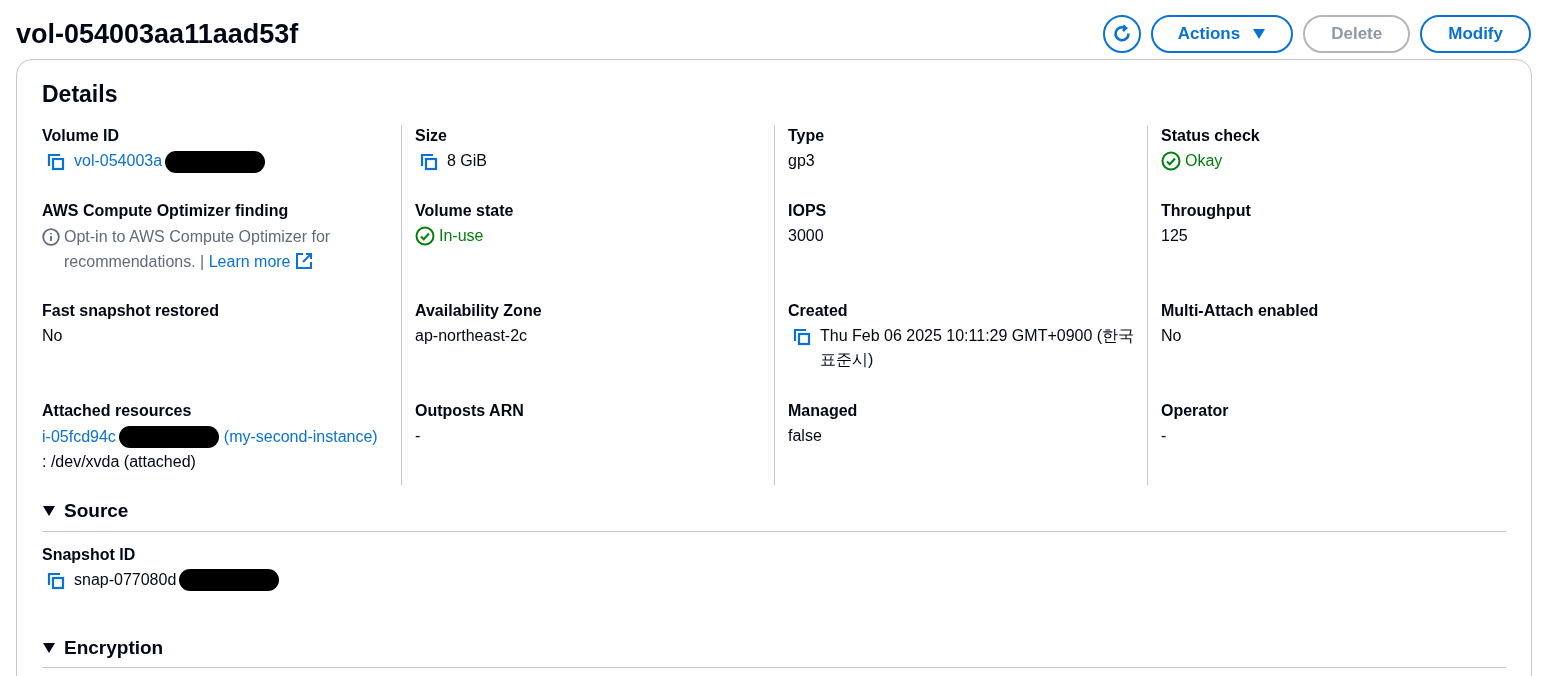  Describe the element at coordinates (1121, 34) in the screenshot. I see `refresh-button` at that location.